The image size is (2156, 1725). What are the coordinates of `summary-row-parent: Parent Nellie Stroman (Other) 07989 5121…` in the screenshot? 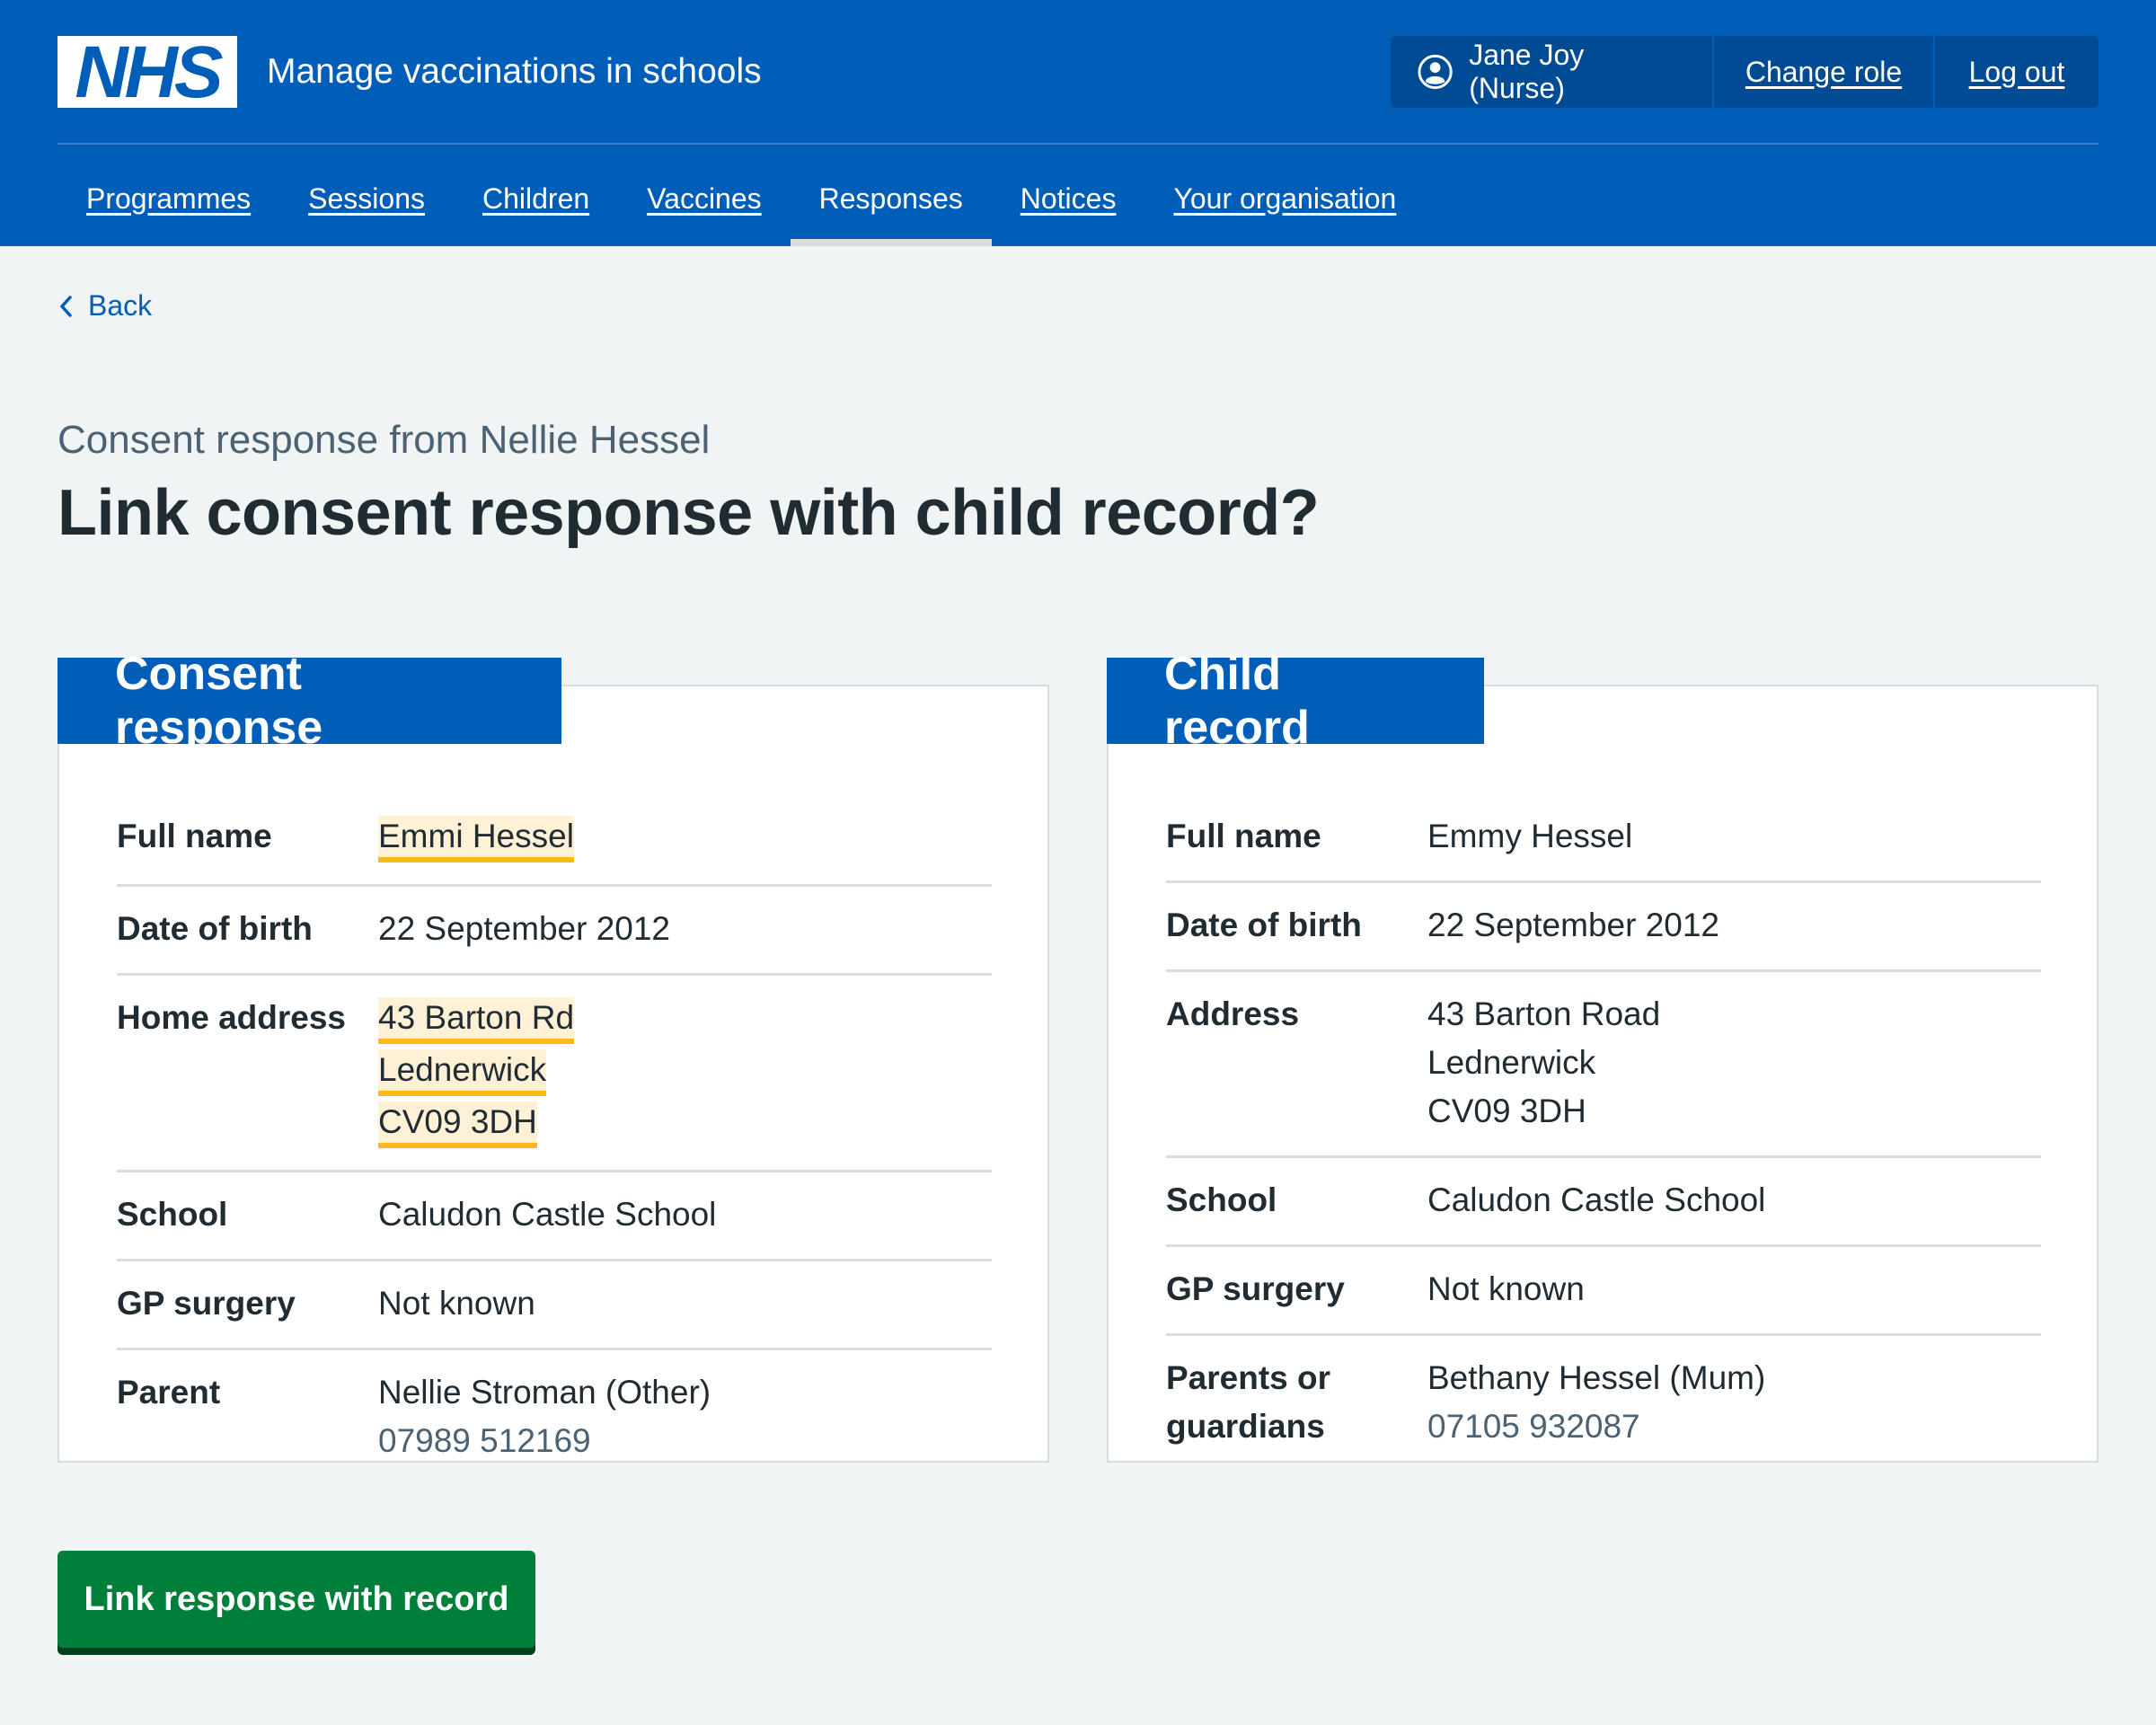 It's located at (554, 1418).